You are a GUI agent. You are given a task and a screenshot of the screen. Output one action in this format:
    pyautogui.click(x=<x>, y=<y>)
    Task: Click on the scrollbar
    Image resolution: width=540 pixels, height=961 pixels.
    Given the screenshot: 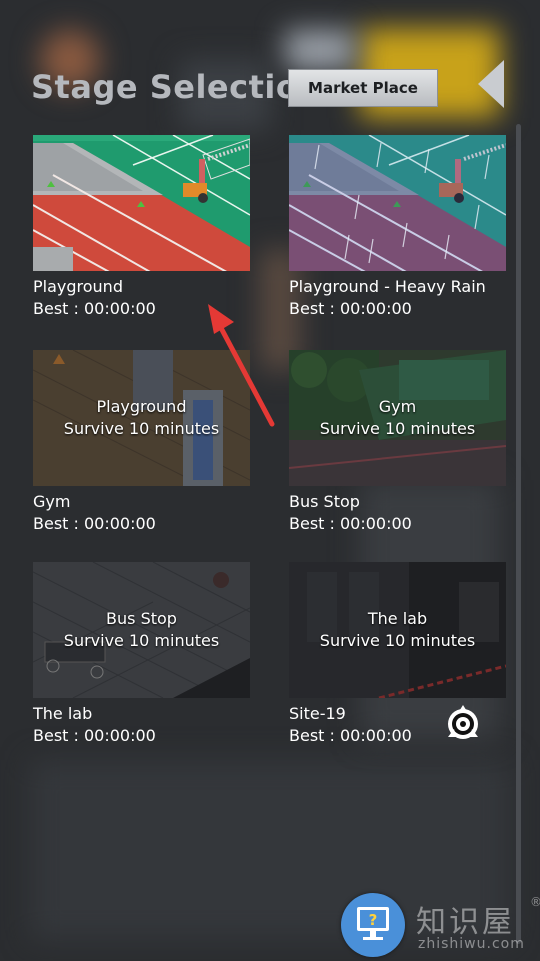 What is the action you would take?
    pyautogui.click(x=518, y=534)
    